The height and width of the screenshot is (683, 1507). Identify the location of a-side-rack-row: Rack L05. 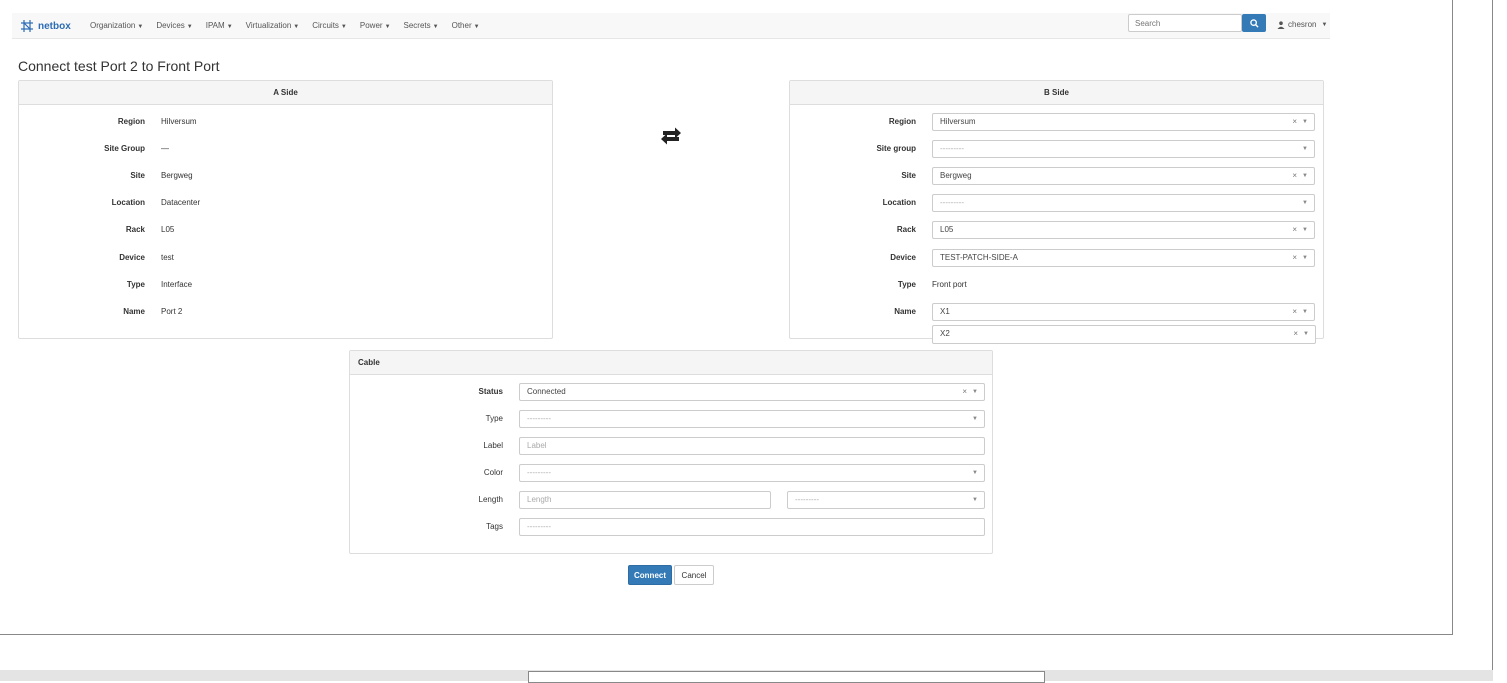
(285, 230).